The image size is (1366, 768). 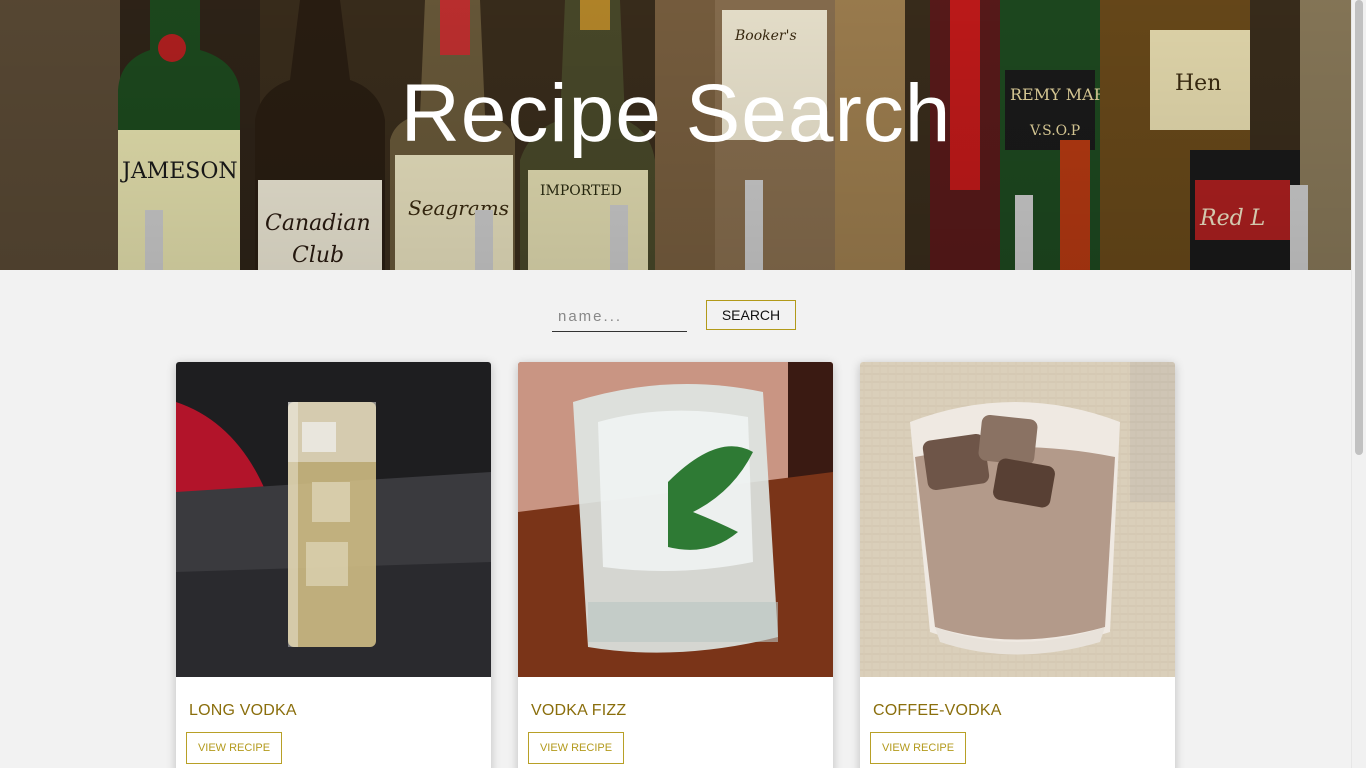 What do you see at coordinates (1359, 227) in the screenshot?
I see `scrollbar-thumb` at bounding box center [1359, 227].